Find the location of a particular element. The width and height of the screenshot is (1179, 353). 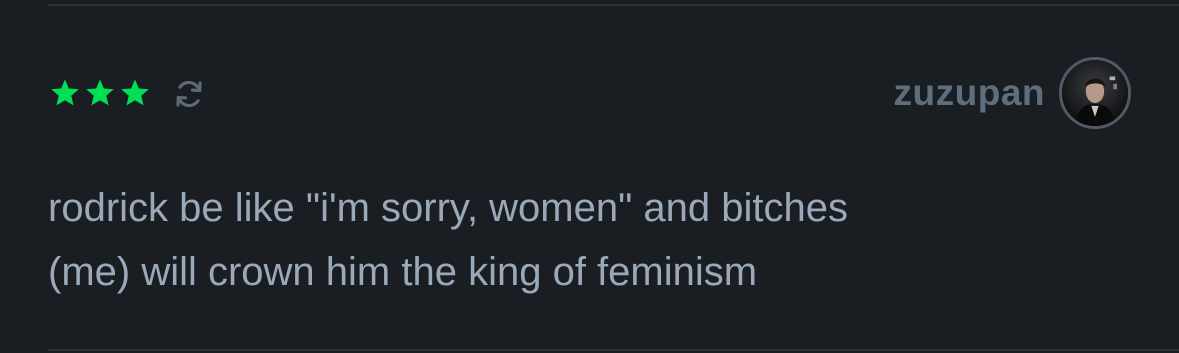

bottom-divider is located at coordinates (613, 350).